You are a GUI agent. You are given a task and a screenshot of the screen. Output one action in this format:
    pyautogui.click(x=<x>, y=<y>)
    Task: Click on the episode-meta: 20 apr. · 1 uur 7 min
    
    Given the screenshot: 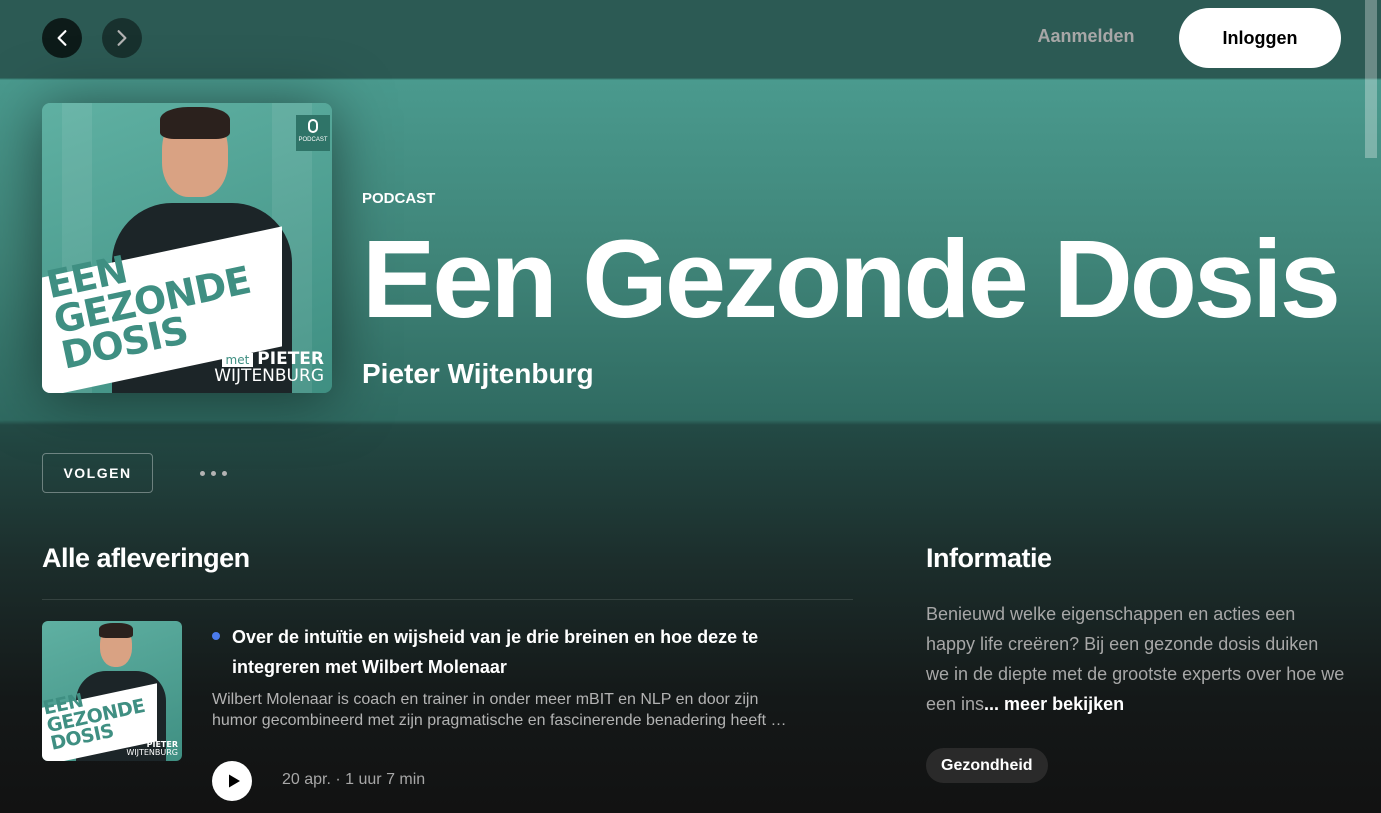 What is the action you would take?
    pyautogui.click(x=354, y=779)
    